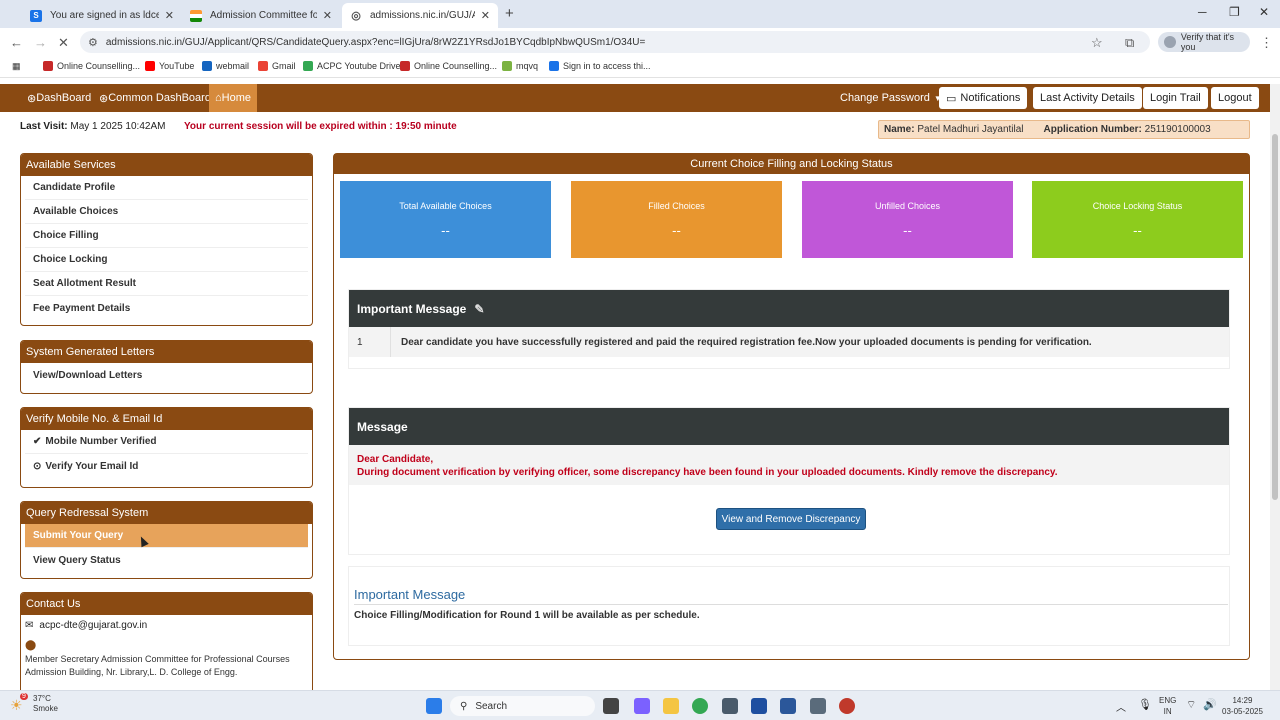 The width and height of the screenshot is (1280, 720). What do you see at coordinates (218, 98) in the screenshot?
I see `home-icon: ⌂` at bounding box center [218, 98].